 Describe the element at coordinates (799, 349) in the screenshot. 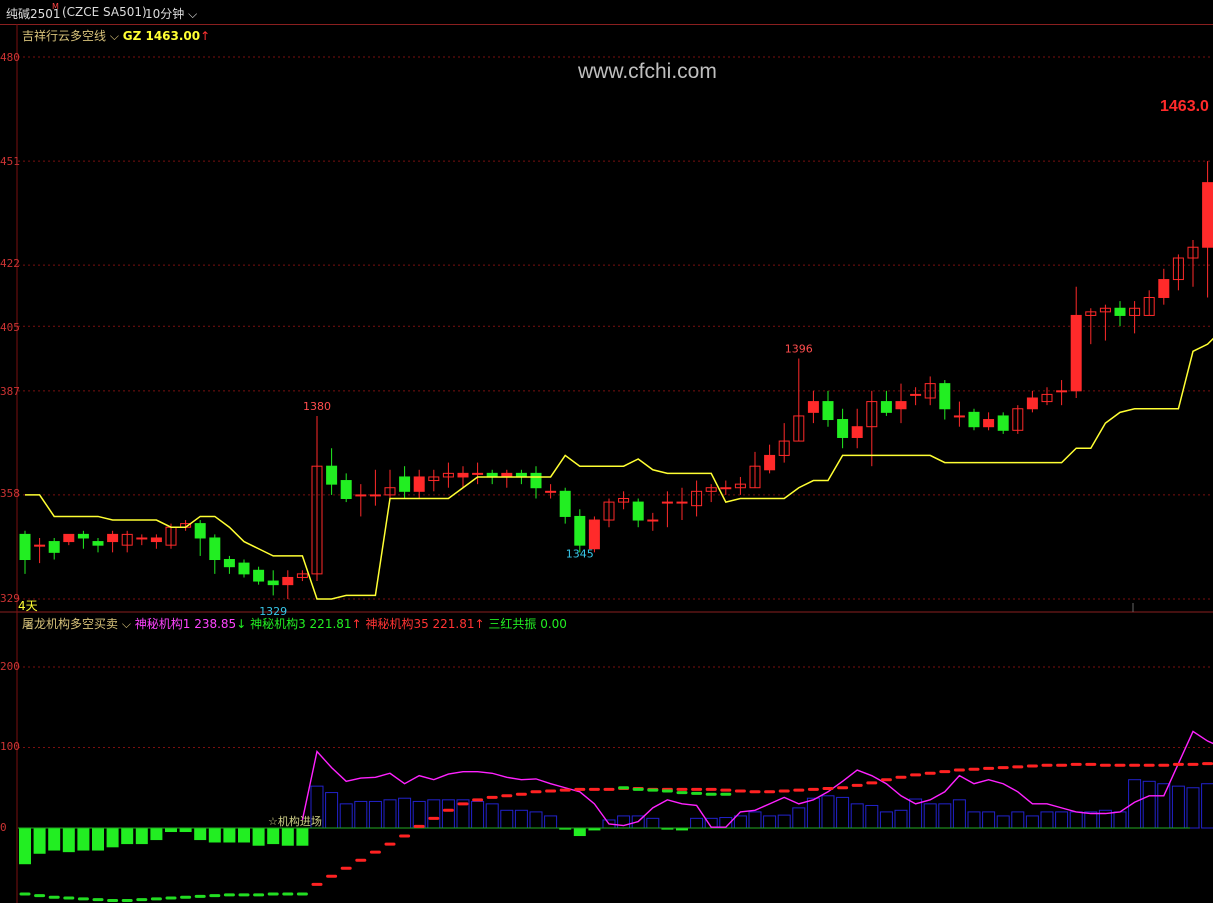

I see `price-annotation: 1396` at that location.